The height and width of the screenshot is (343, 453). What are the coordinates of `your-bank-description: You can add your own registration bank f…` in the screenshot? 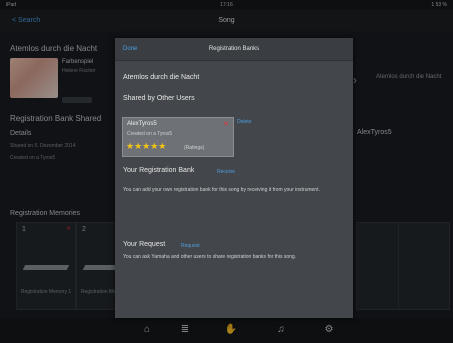 It's located at (221, 190).